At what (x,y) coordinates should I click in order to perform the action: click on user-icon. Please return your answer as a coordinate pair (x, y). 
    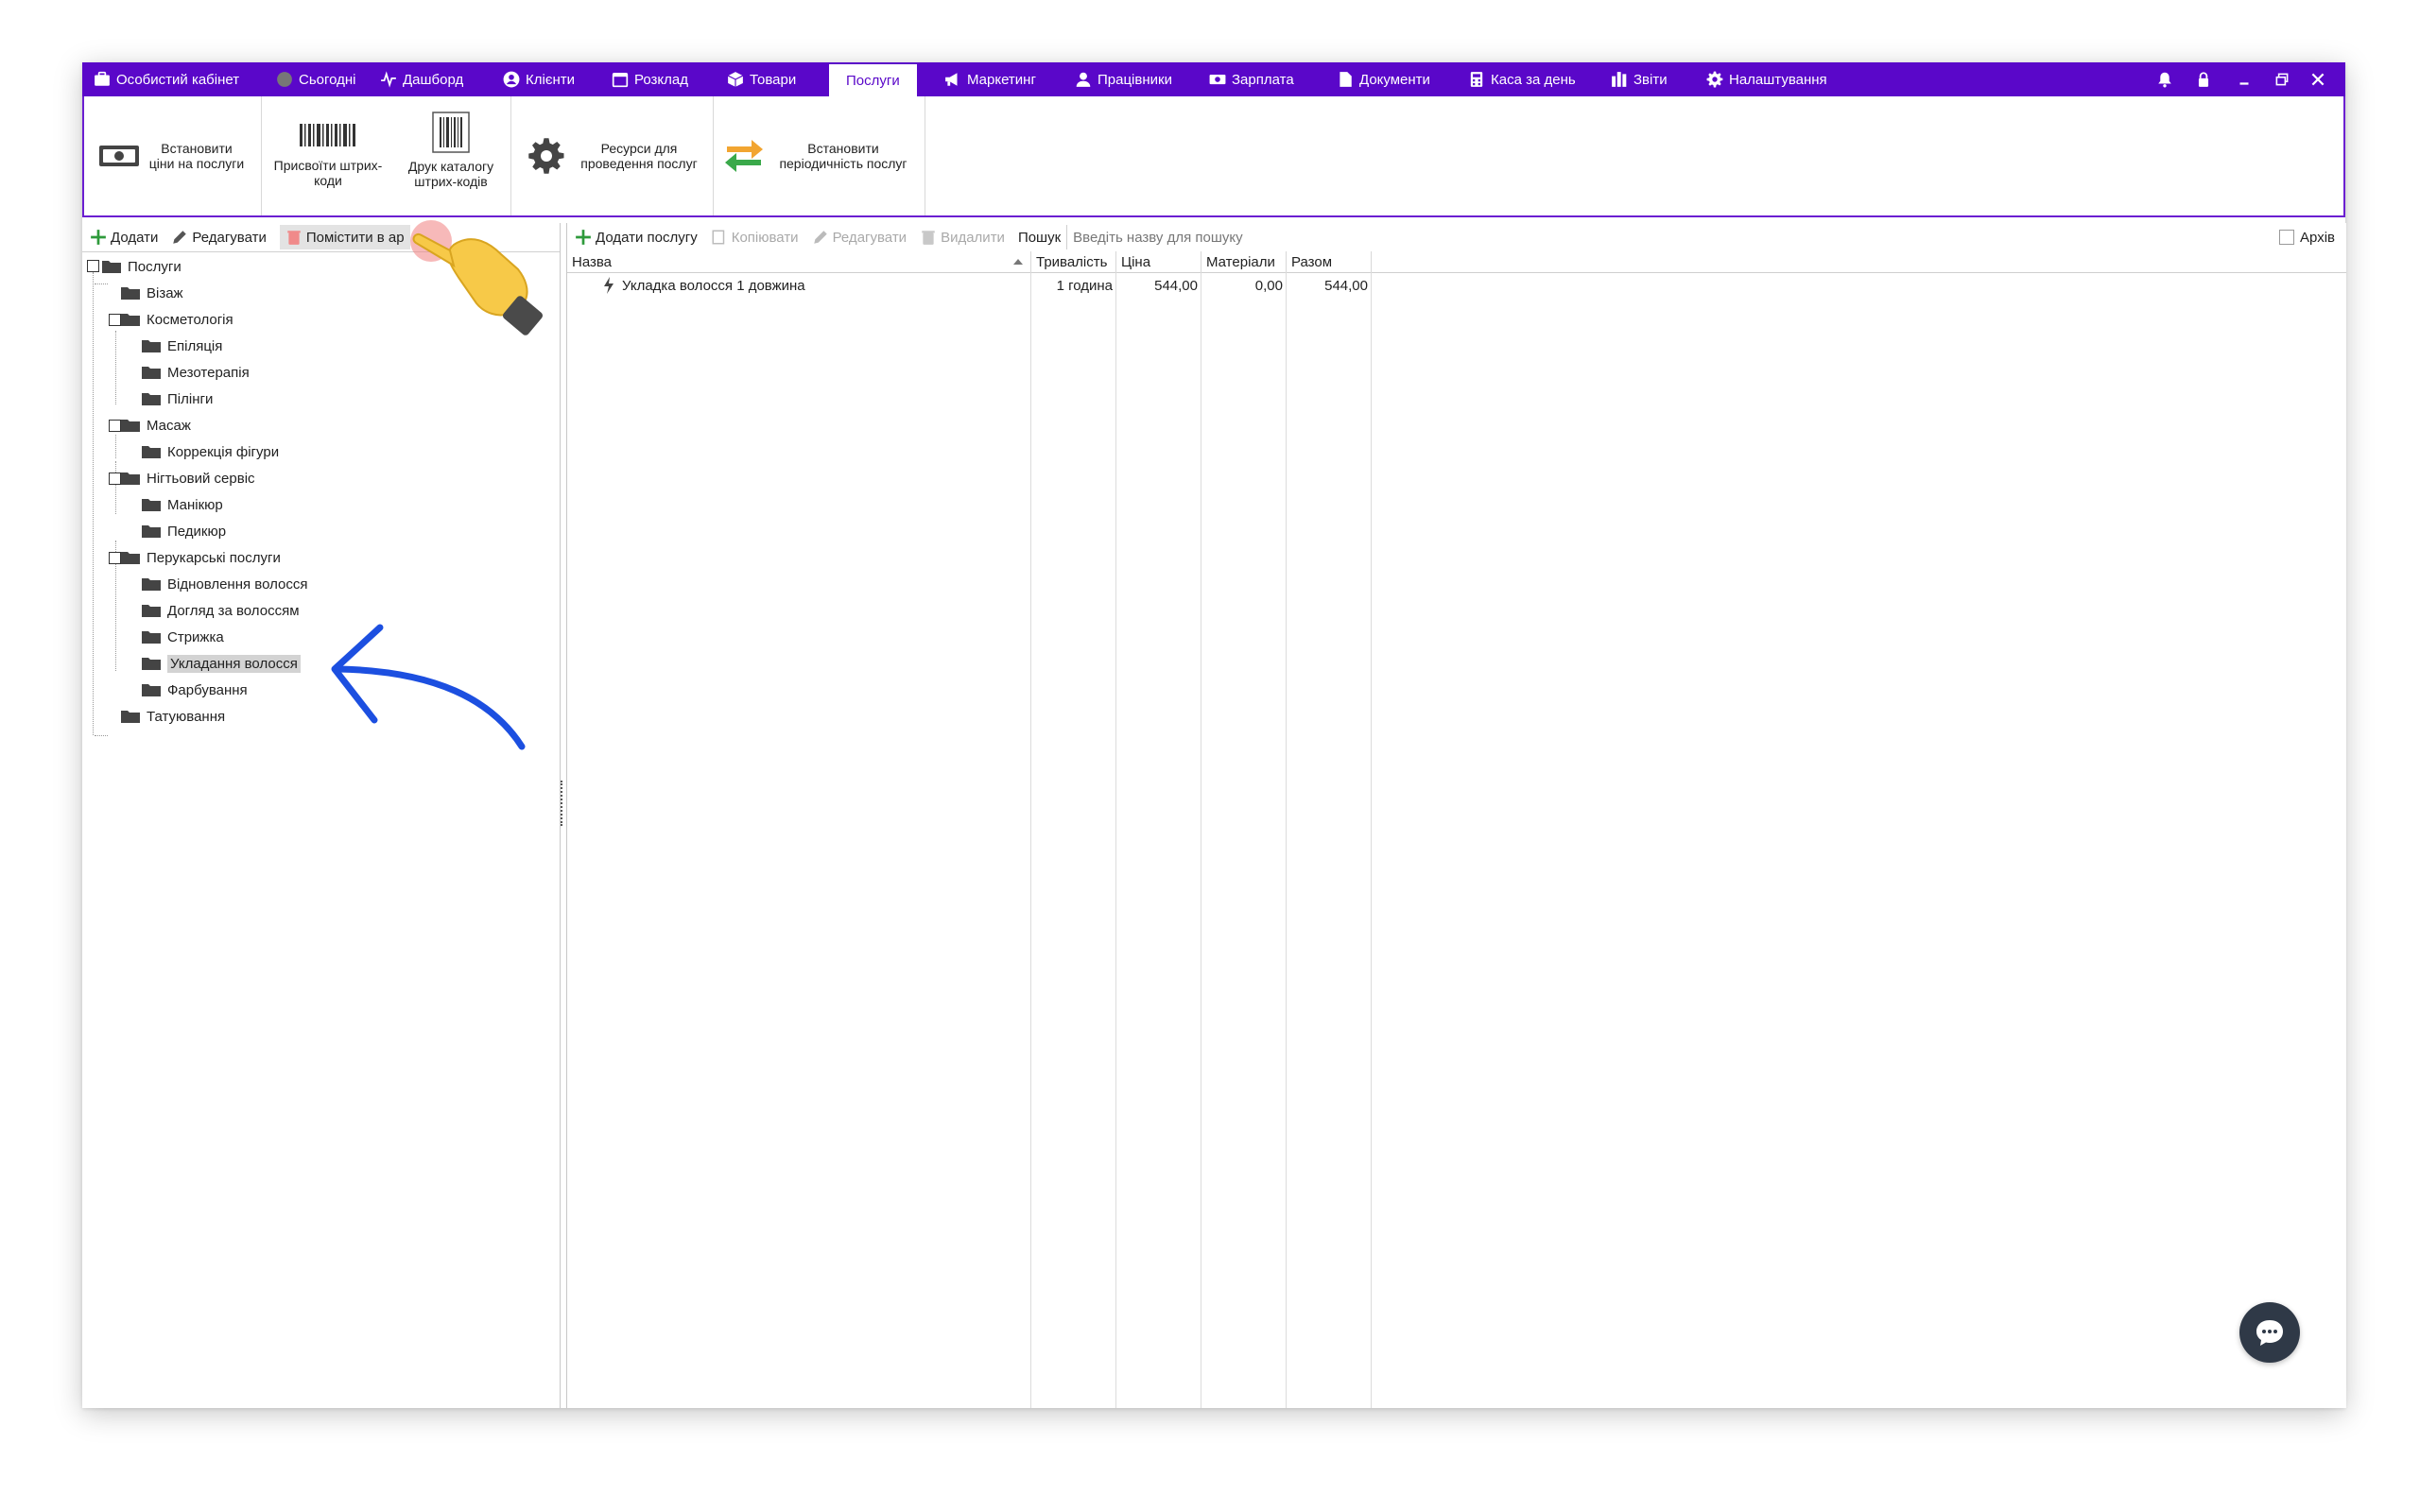
    Looking at the image, I should click on (1083, 79).